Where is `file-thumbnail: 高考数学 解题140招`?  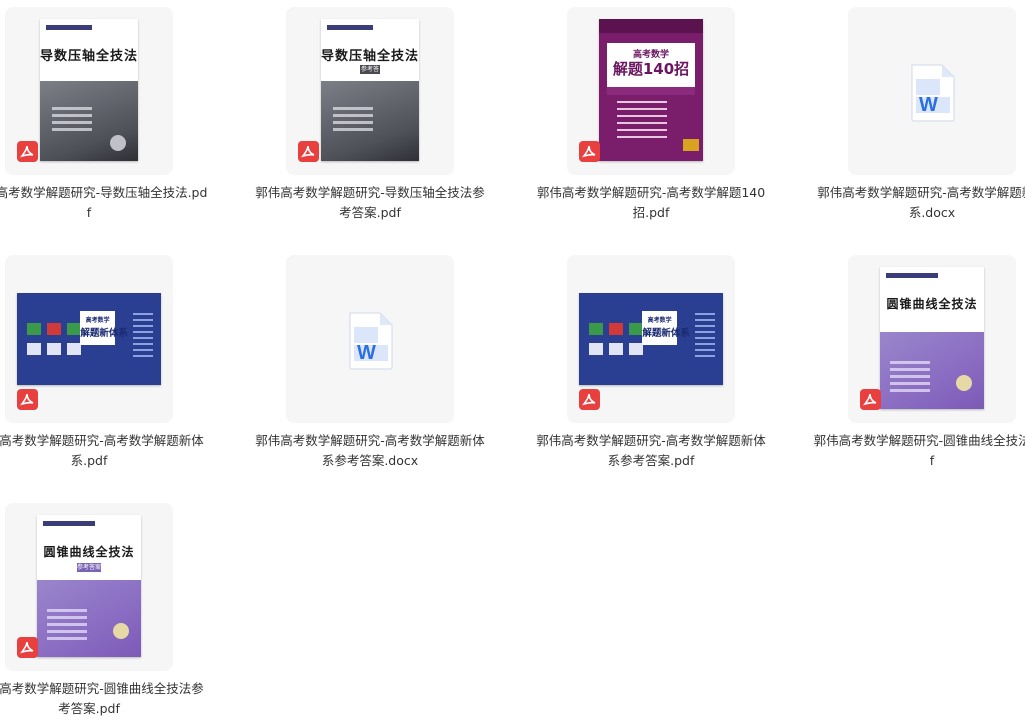 file-thumbnail: 高考数学 解题140招 is located at coordinates (651, 91).